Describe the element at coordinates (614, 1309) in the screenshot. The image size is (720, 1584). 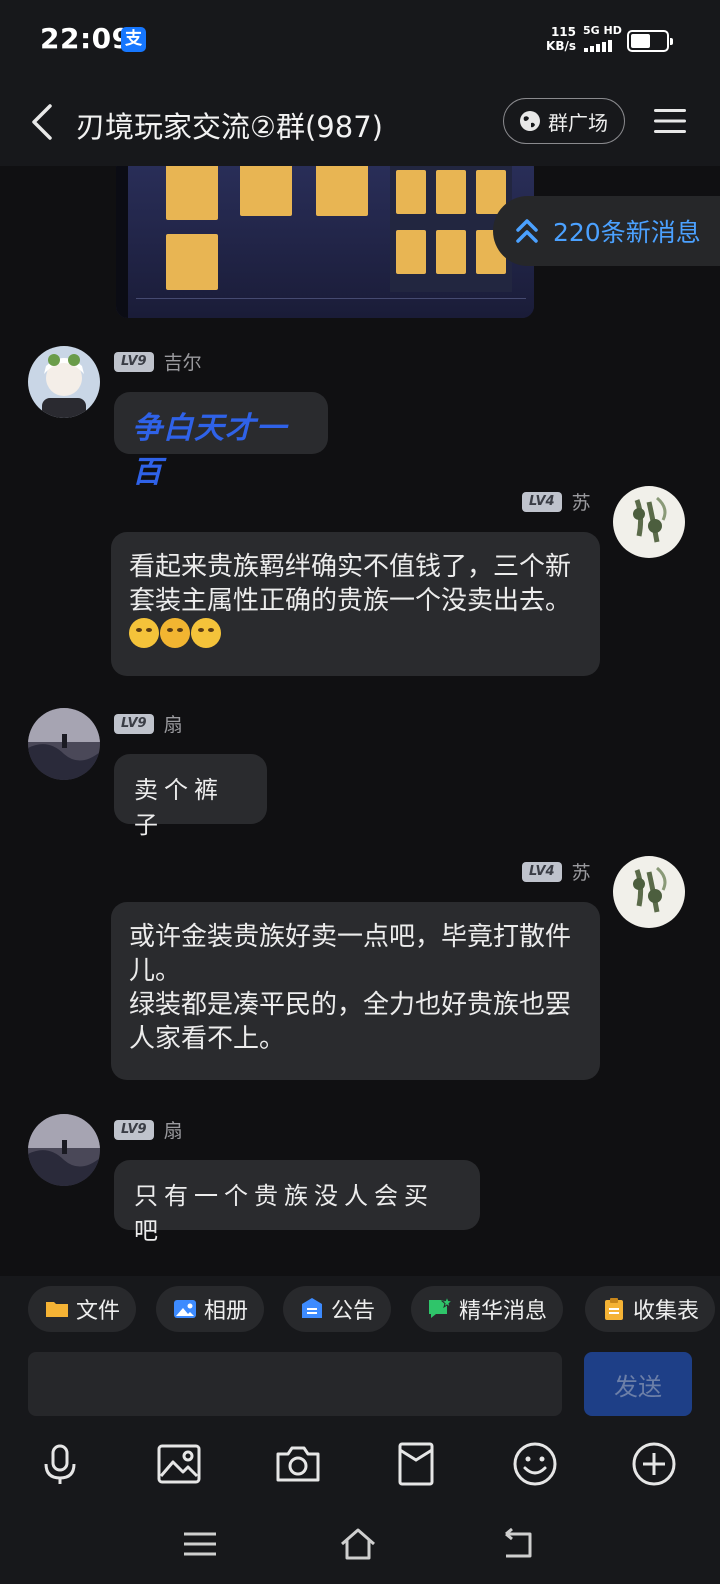
I see `clipboard-icon` at that location.